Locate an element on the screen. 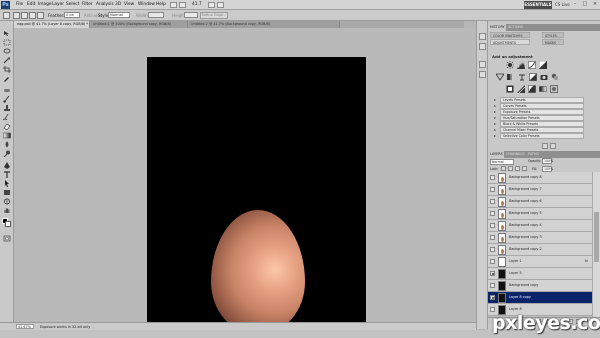 This screenshot has height=338, width=600. layers-scrollbar is located at coordinates (596, 244).